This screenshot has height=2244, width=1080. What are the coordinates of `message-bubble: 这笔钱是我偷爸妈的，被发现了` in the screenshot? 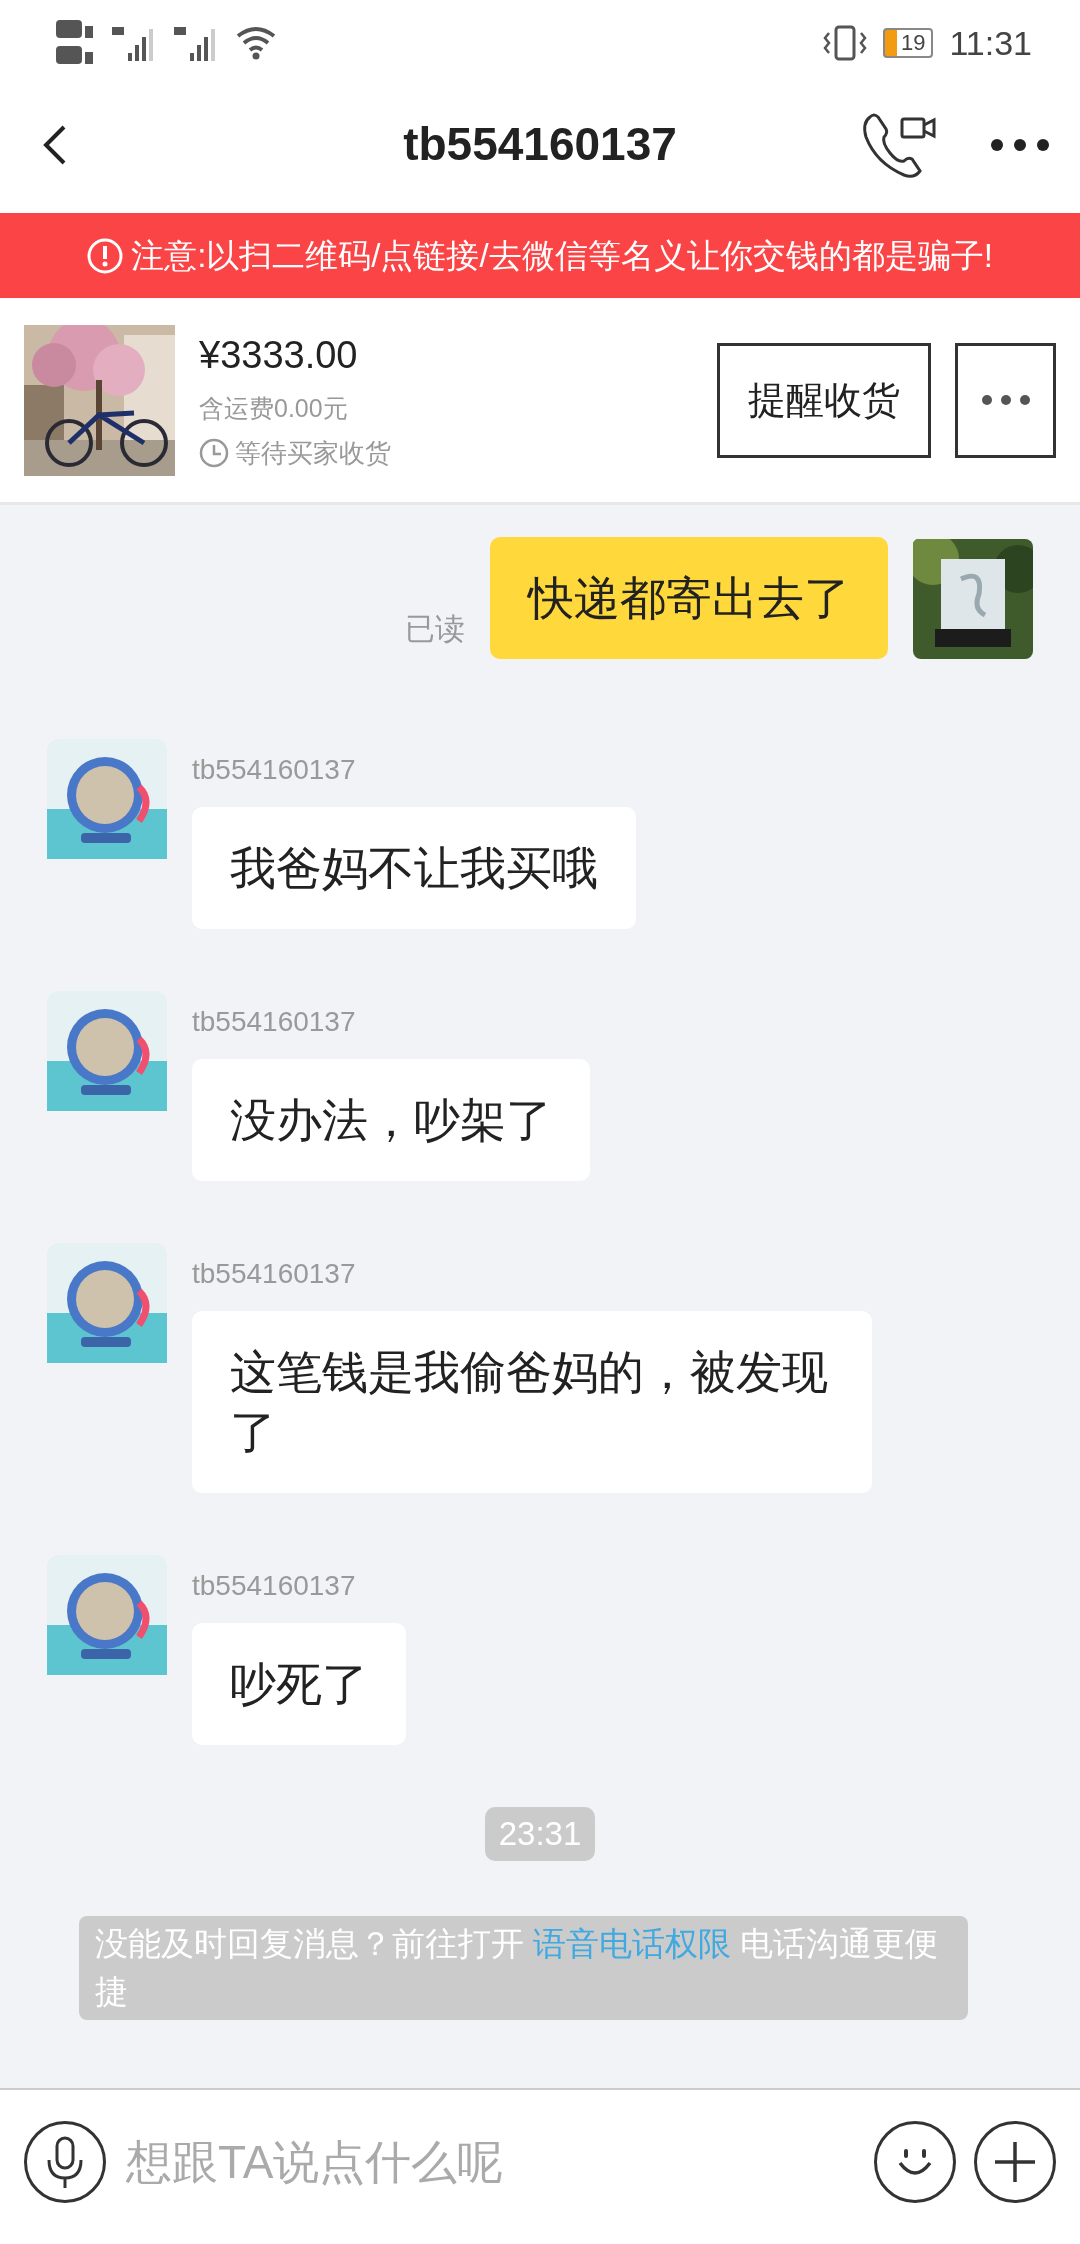 It's located at (532, 1402).